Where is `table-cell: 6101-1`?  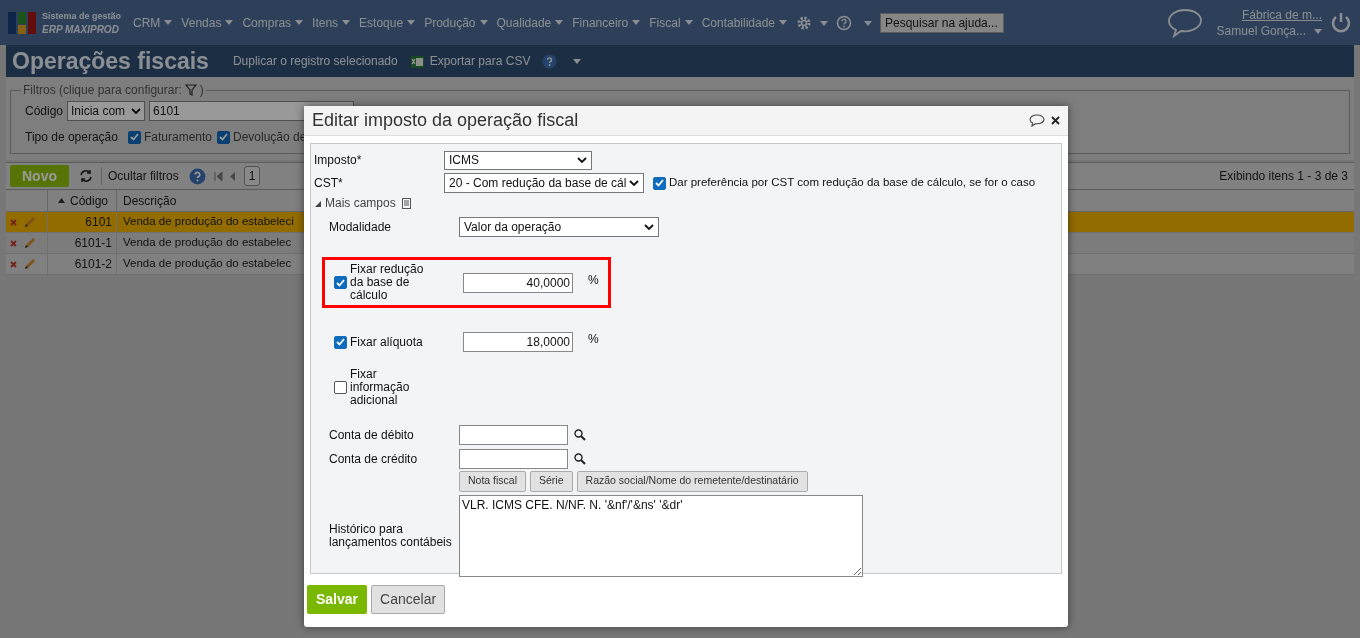 table-cell: 6101-1 is located at coordinates (82, 243).